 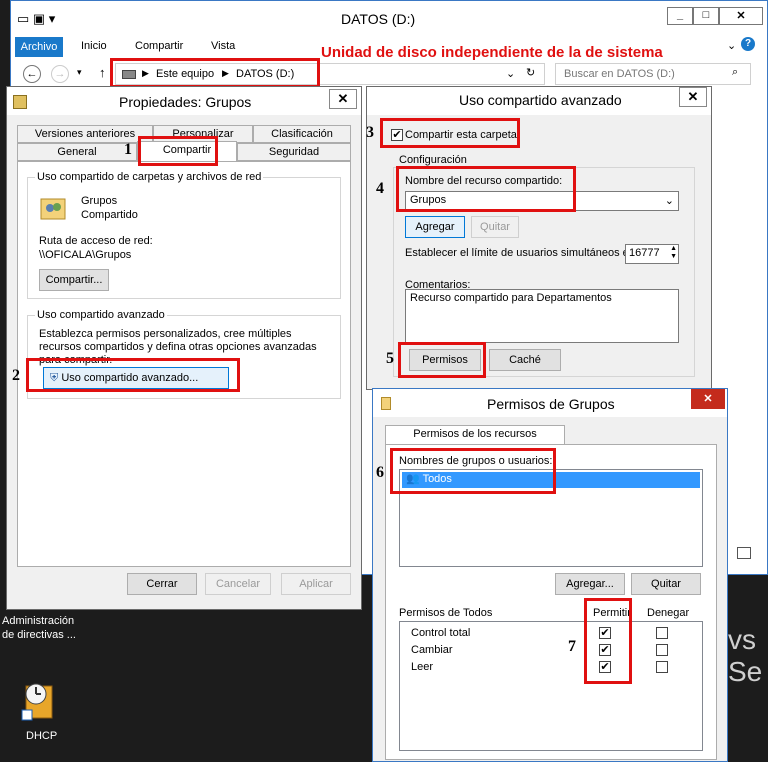 What do you see at coordinates (608, 641) in the screenshot?
I see `highlight-allow-column` at bounding box center [608, 641].